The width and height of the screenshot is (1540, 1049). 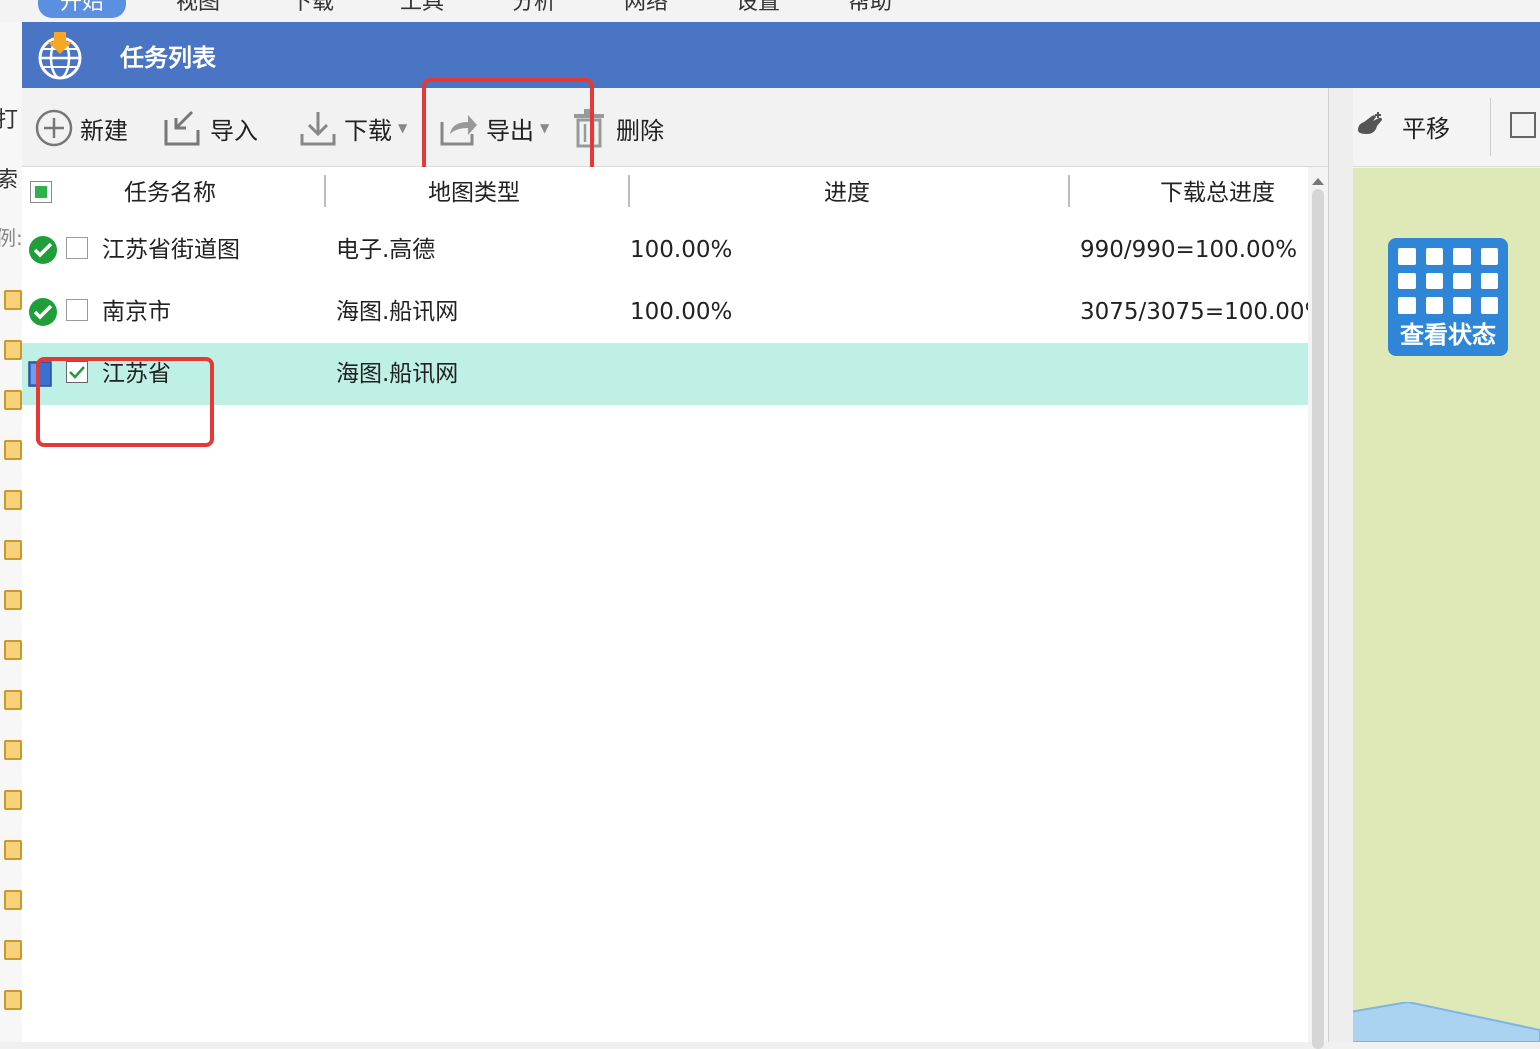 I want to click on left-panel-edge: 打 索 例:, so click(x=11, y=532).